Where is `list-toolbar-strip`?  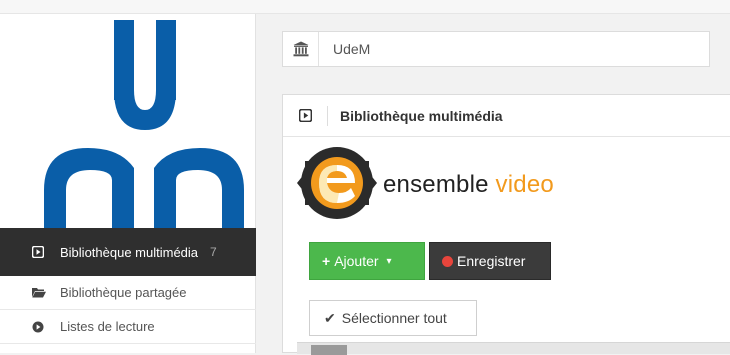
list-toolbar-strip is located at coordinates (513, 348).